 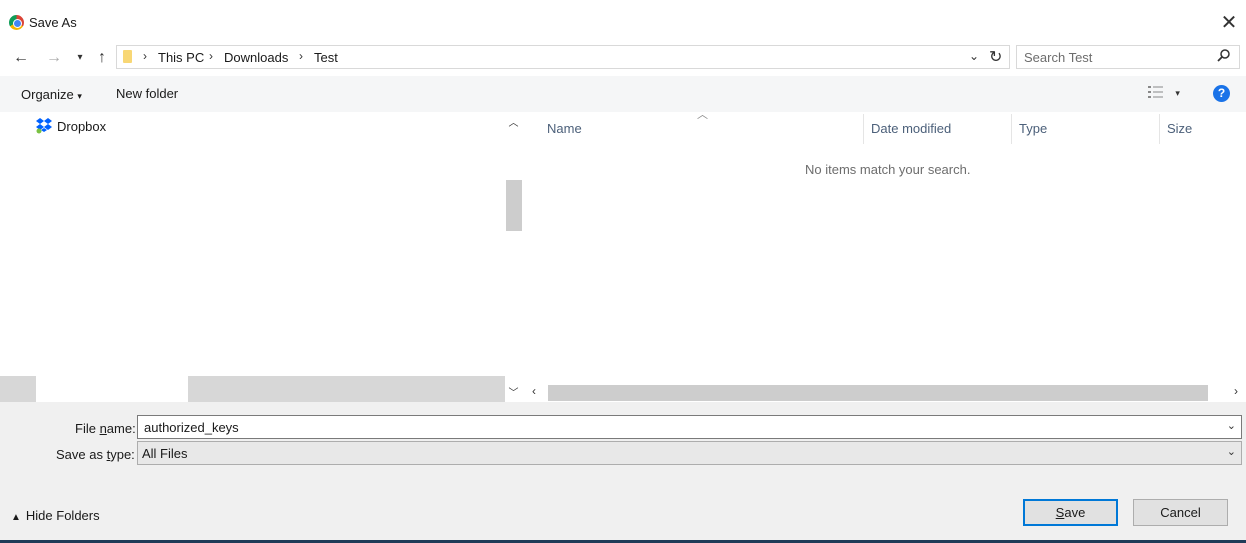 What do you see at coordinates (1119, 57) in the screenshot?
I see `search-input` at bounding box center [1119, 57].